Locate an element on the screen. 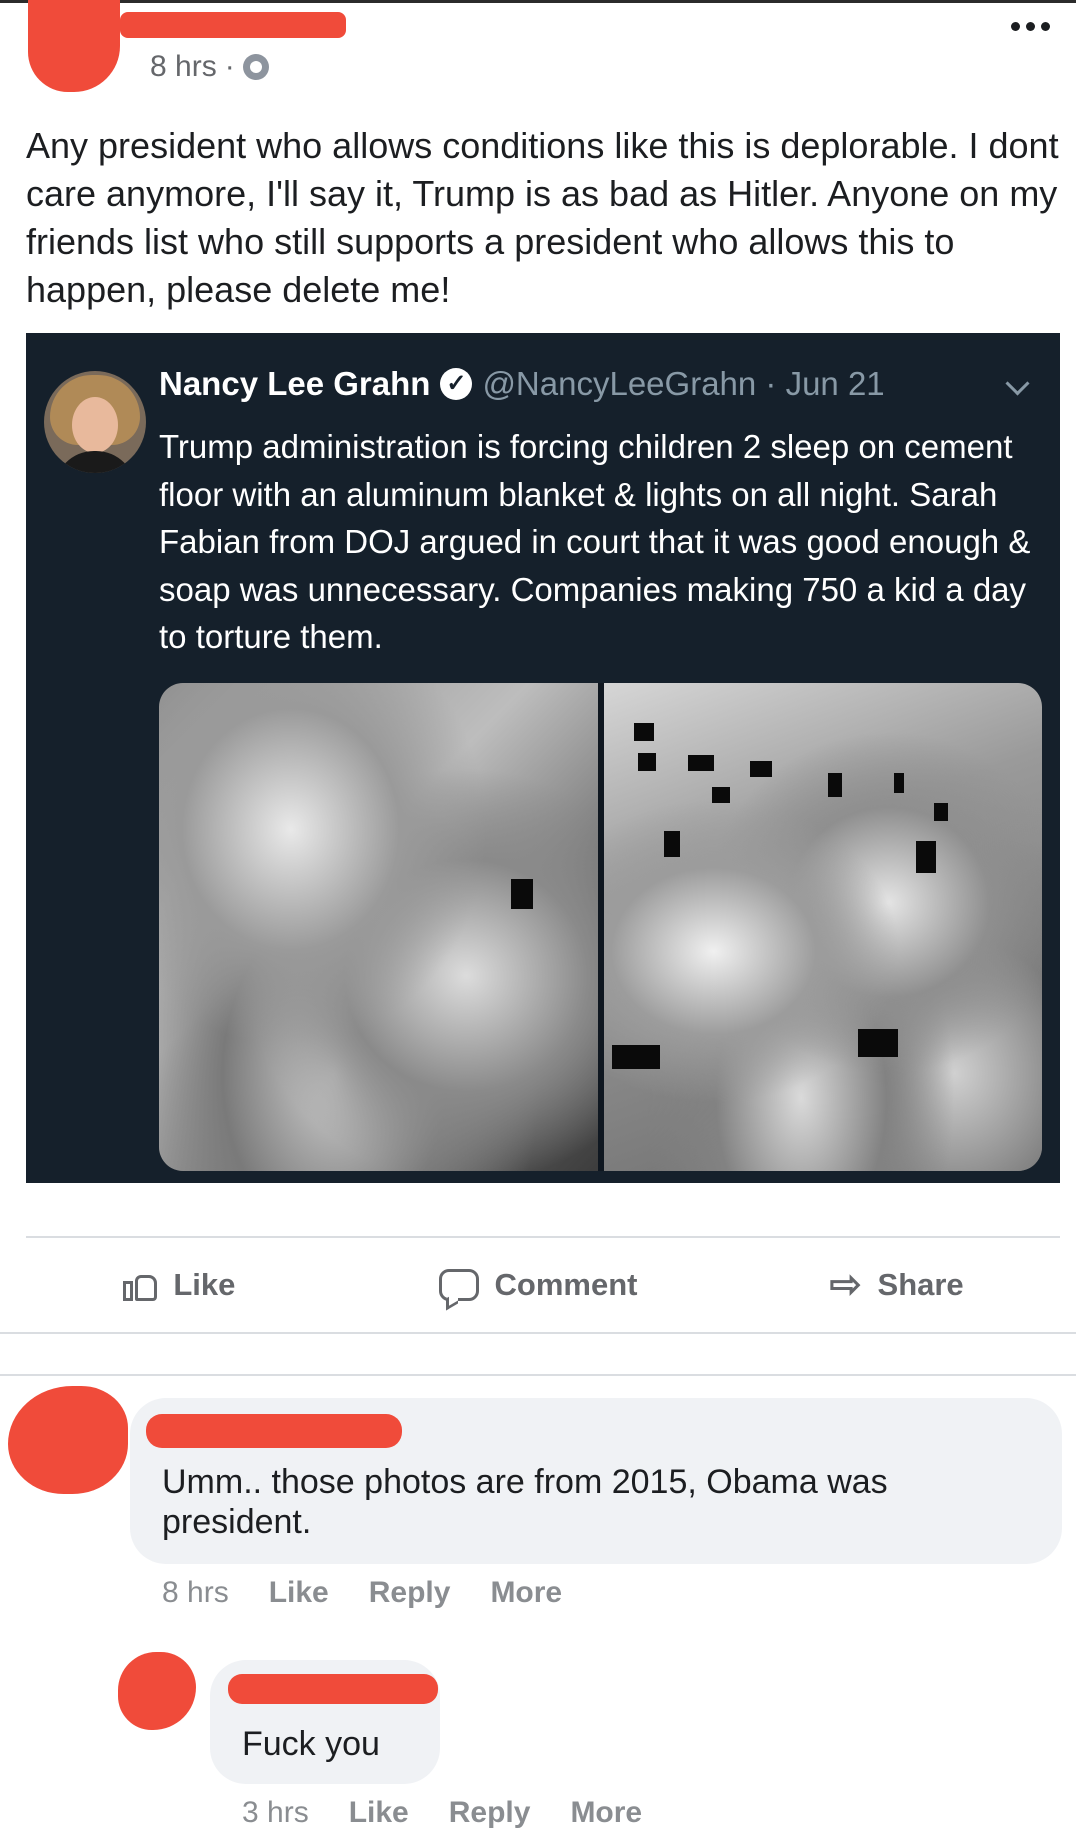 This screenshot has height=1845, width=1076. like-button: Like is located at coordinates (179, 1285).